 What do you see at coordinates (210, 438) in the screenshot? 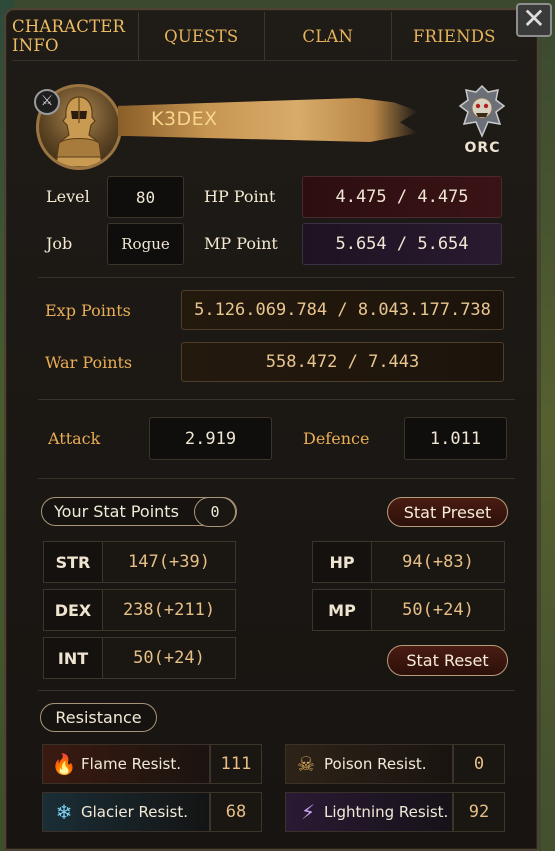
I see `attack-value: 2.919` at bounding box center [210, 438].